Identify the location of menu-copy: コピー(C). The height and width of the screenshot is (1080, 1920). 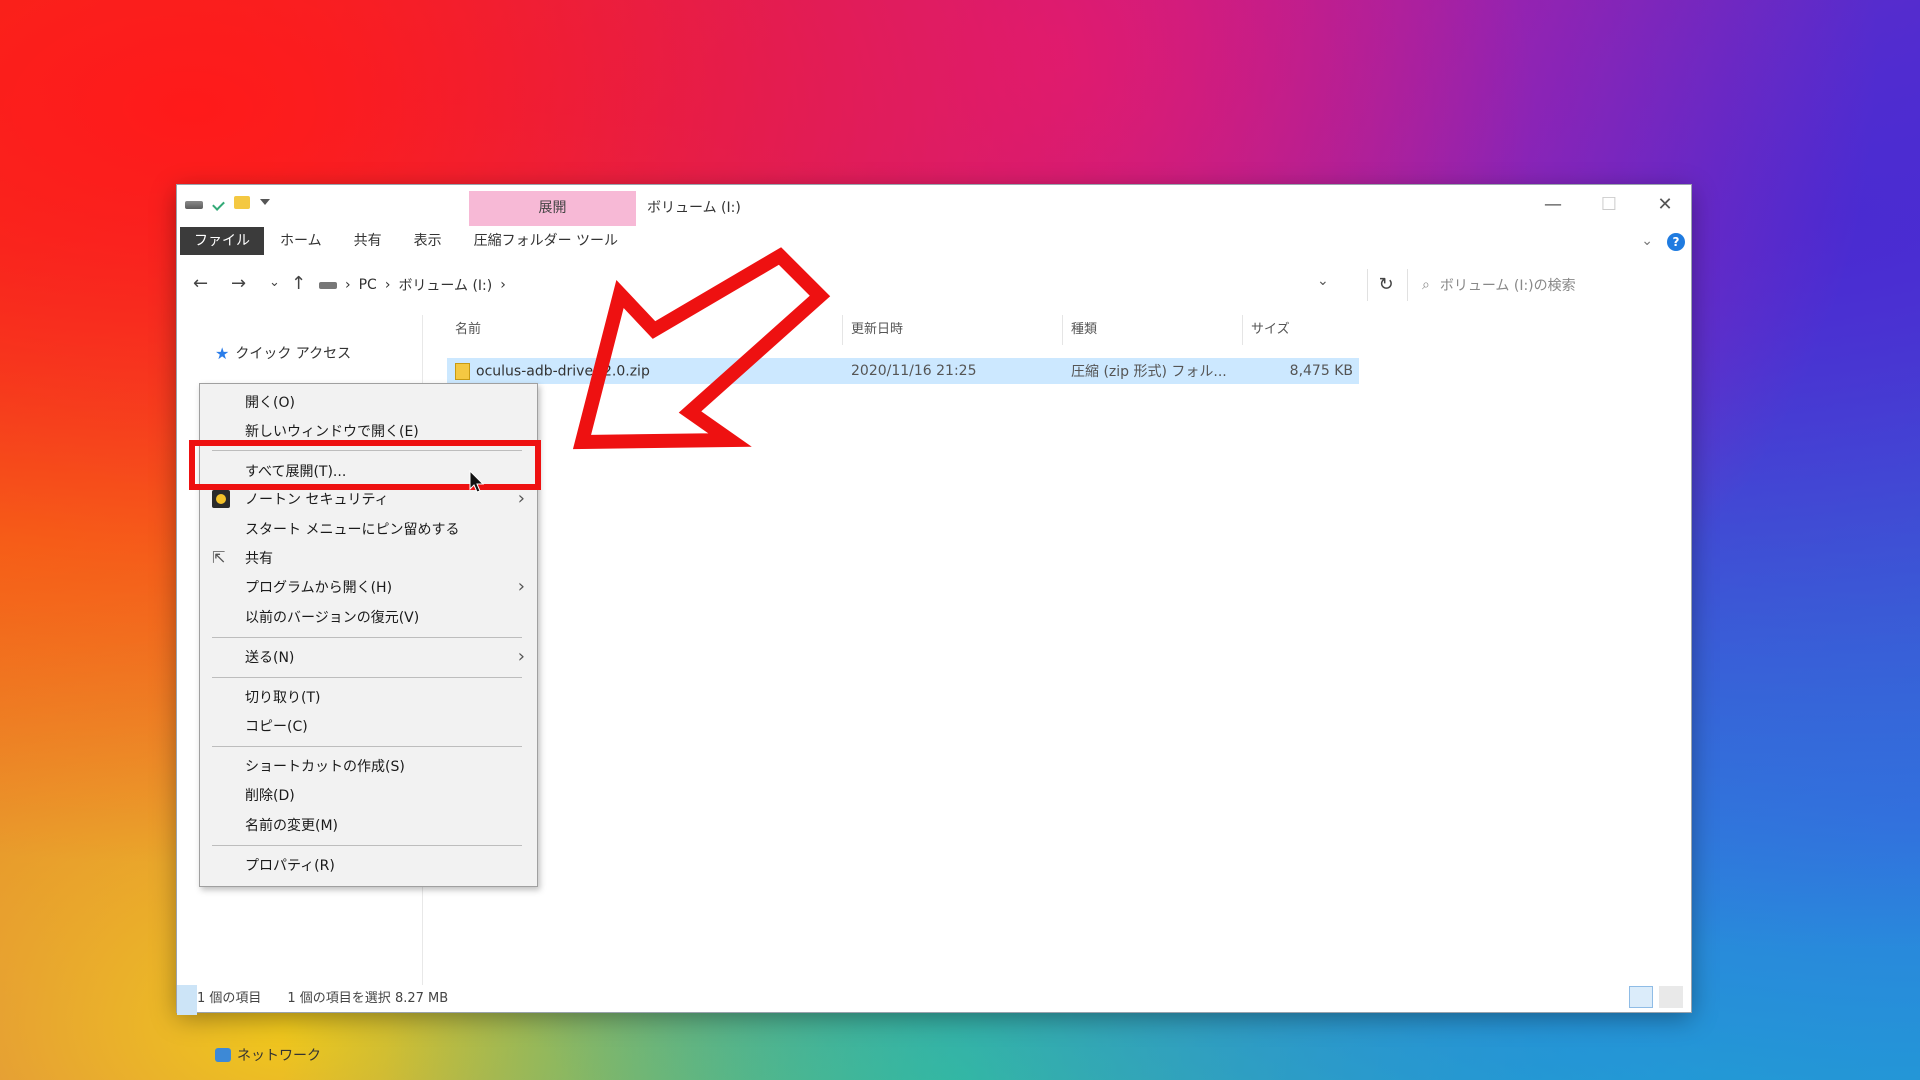
(276, 727).